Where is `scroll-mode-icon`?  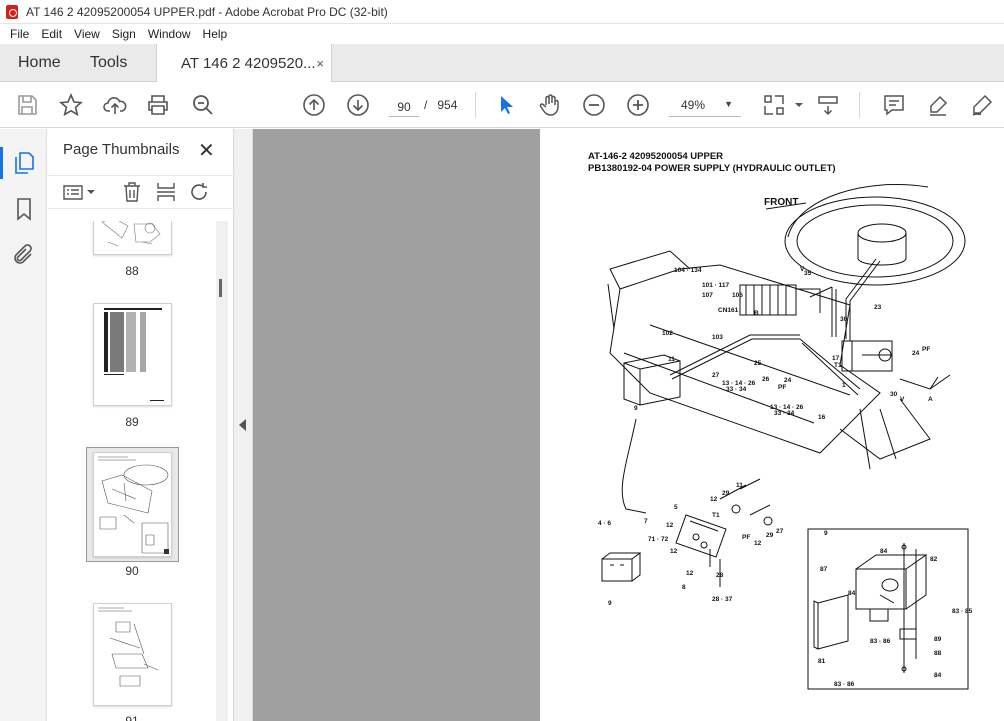 scroll-mode-icon is located at coordinates (828, 105).